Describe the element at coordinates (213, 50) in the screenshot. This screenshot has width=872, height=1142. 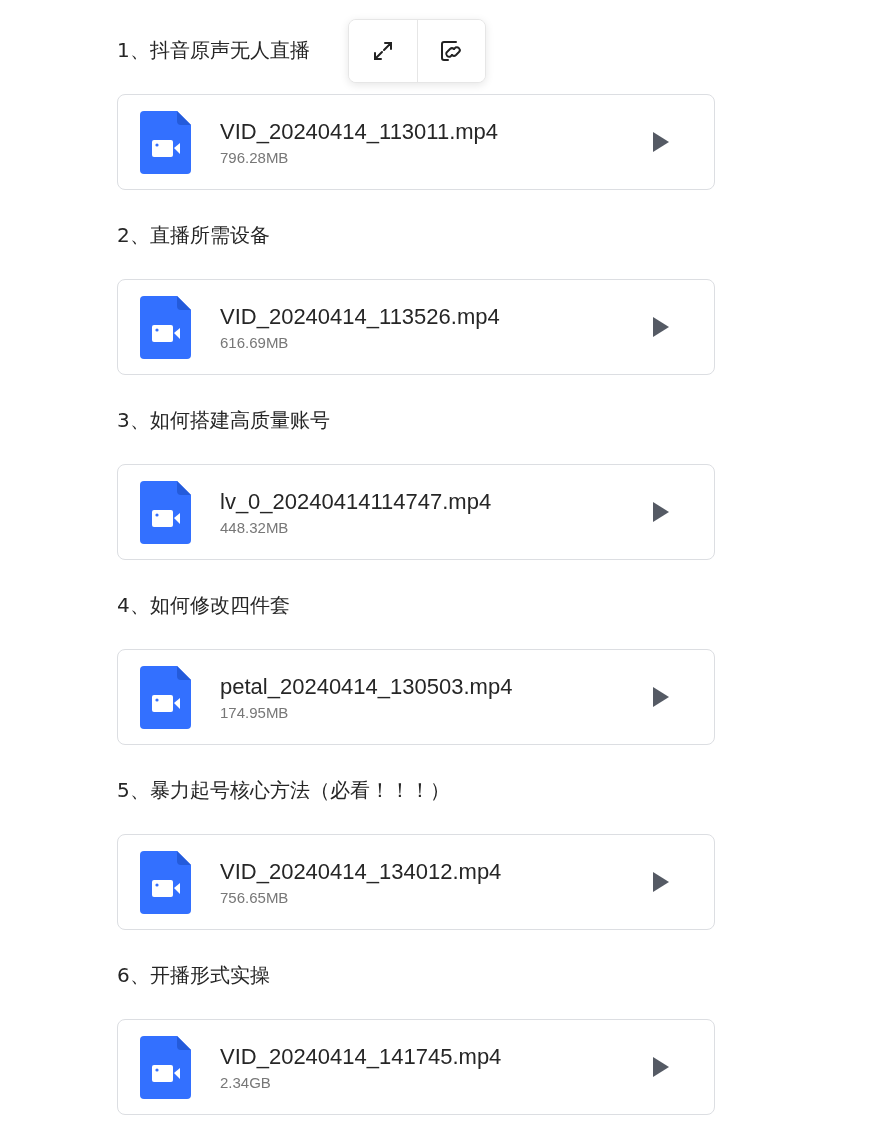
I see `section-heading: 1、抖音原声无人直播` at that location.